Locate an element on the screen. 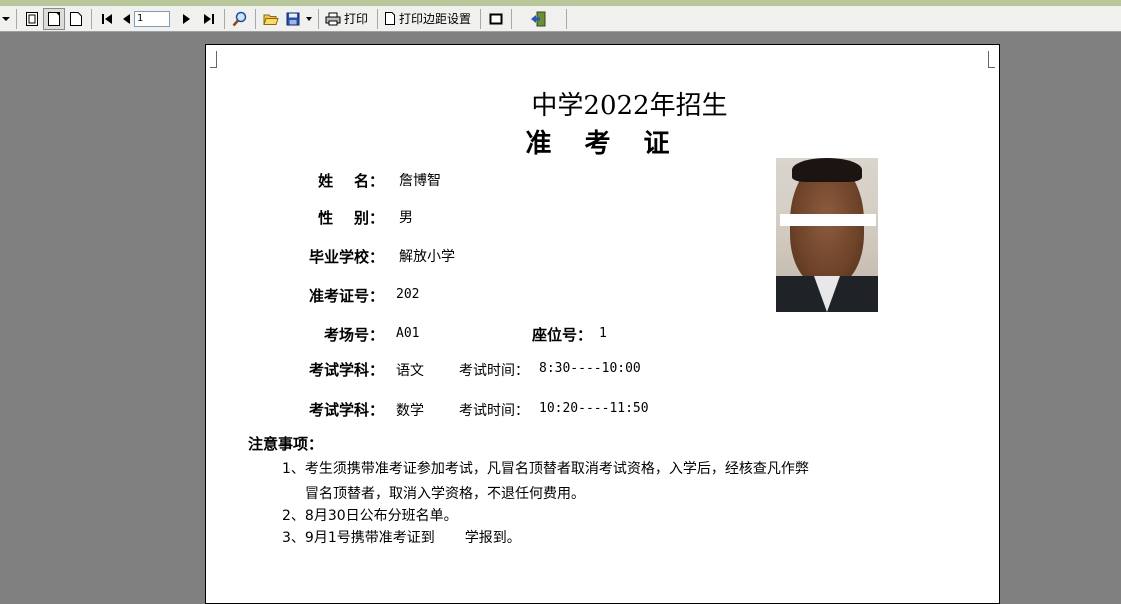  time2-value: 10:20----11:50 is located at coordinates (594, 408).